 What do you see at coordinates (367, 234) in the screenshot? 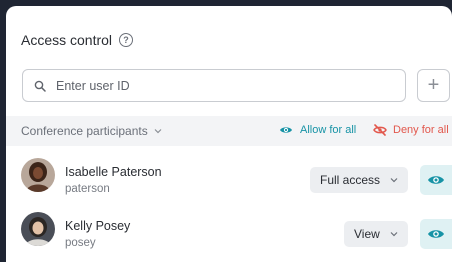
I see `access-level-value: View` at bounding box center [367, 234].